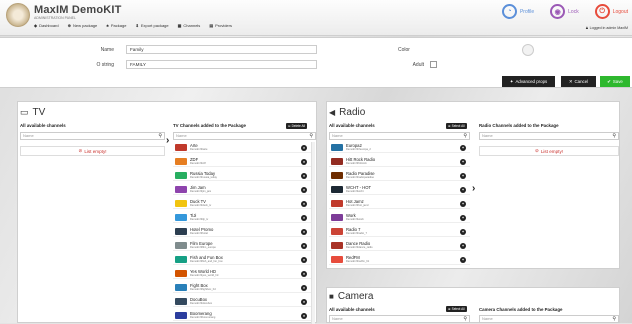 This screenshot has height=324, width=632. I want to click on channel-row: DocuBox Demokit 6ldocubox ×, so click(242, 301).